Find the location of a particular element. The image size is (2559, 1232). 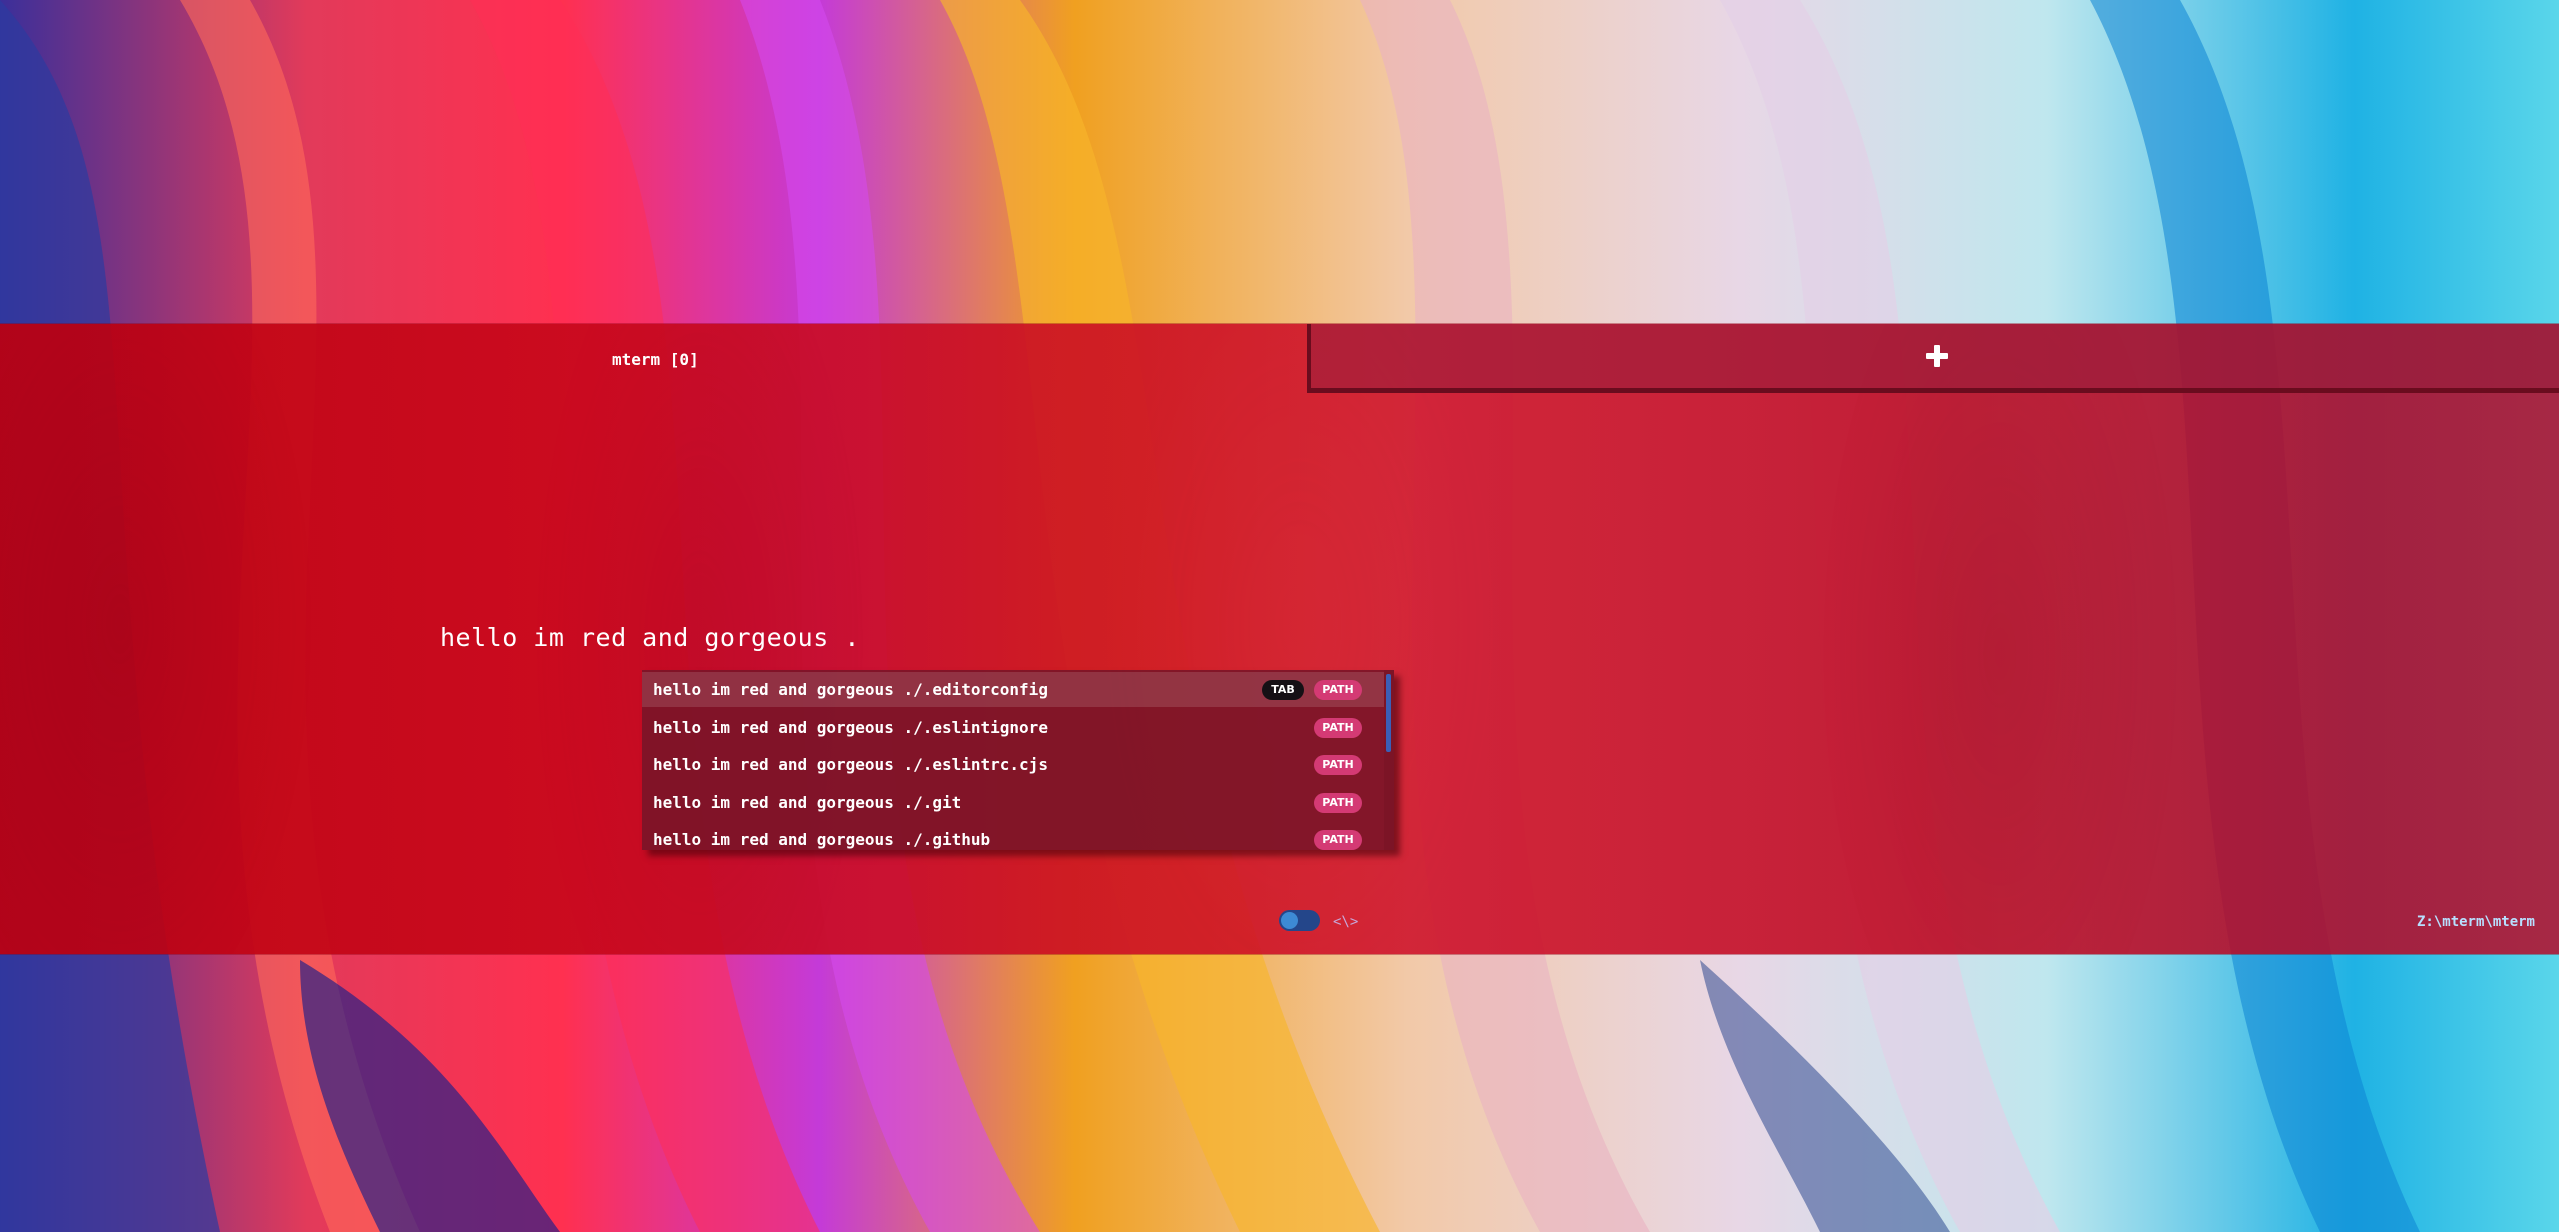

suggestion-text: hello im red and gorgeous ./.github is located at coordinates (822, 839).